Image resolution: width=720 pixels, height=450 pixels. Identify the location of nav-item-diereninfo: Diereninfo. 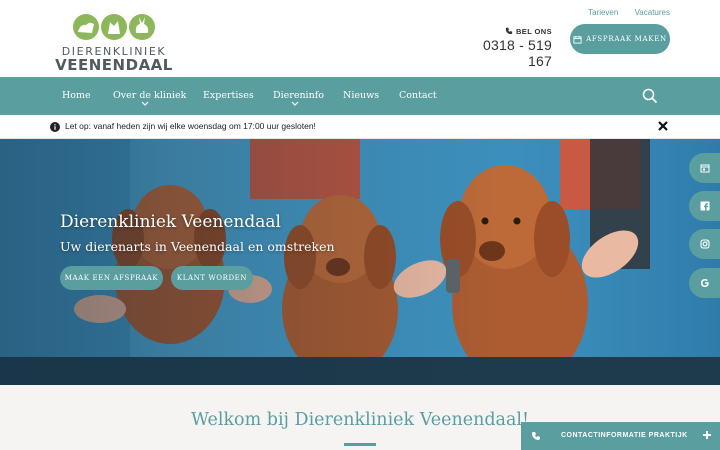
(298, 95).